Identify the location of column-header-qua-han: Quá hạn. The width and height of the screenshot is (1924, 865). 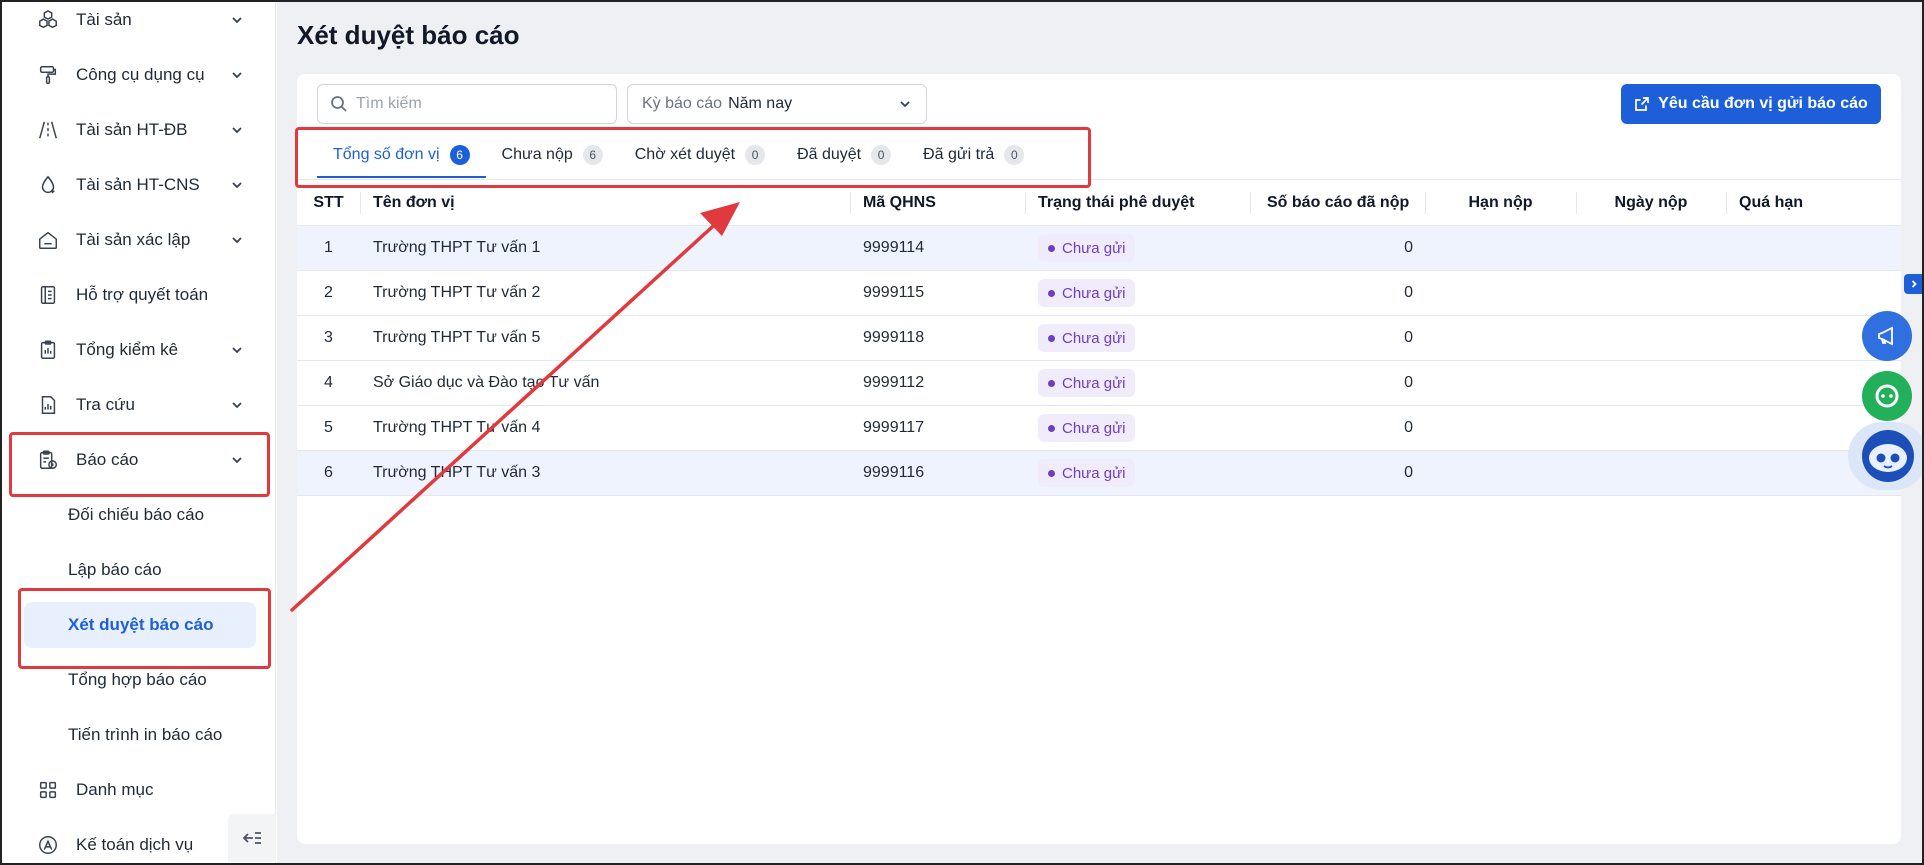
(1813, 202).